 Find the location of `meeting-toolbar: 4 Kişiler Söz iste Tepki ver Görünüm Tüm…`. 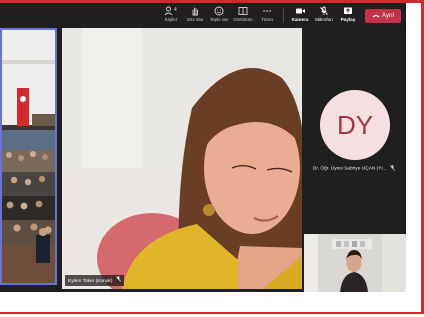

meeting-toolbar: 4 Kişiler Söz iste Tepki ver Görünüm Tüm… is located at coordinates (203, 15).